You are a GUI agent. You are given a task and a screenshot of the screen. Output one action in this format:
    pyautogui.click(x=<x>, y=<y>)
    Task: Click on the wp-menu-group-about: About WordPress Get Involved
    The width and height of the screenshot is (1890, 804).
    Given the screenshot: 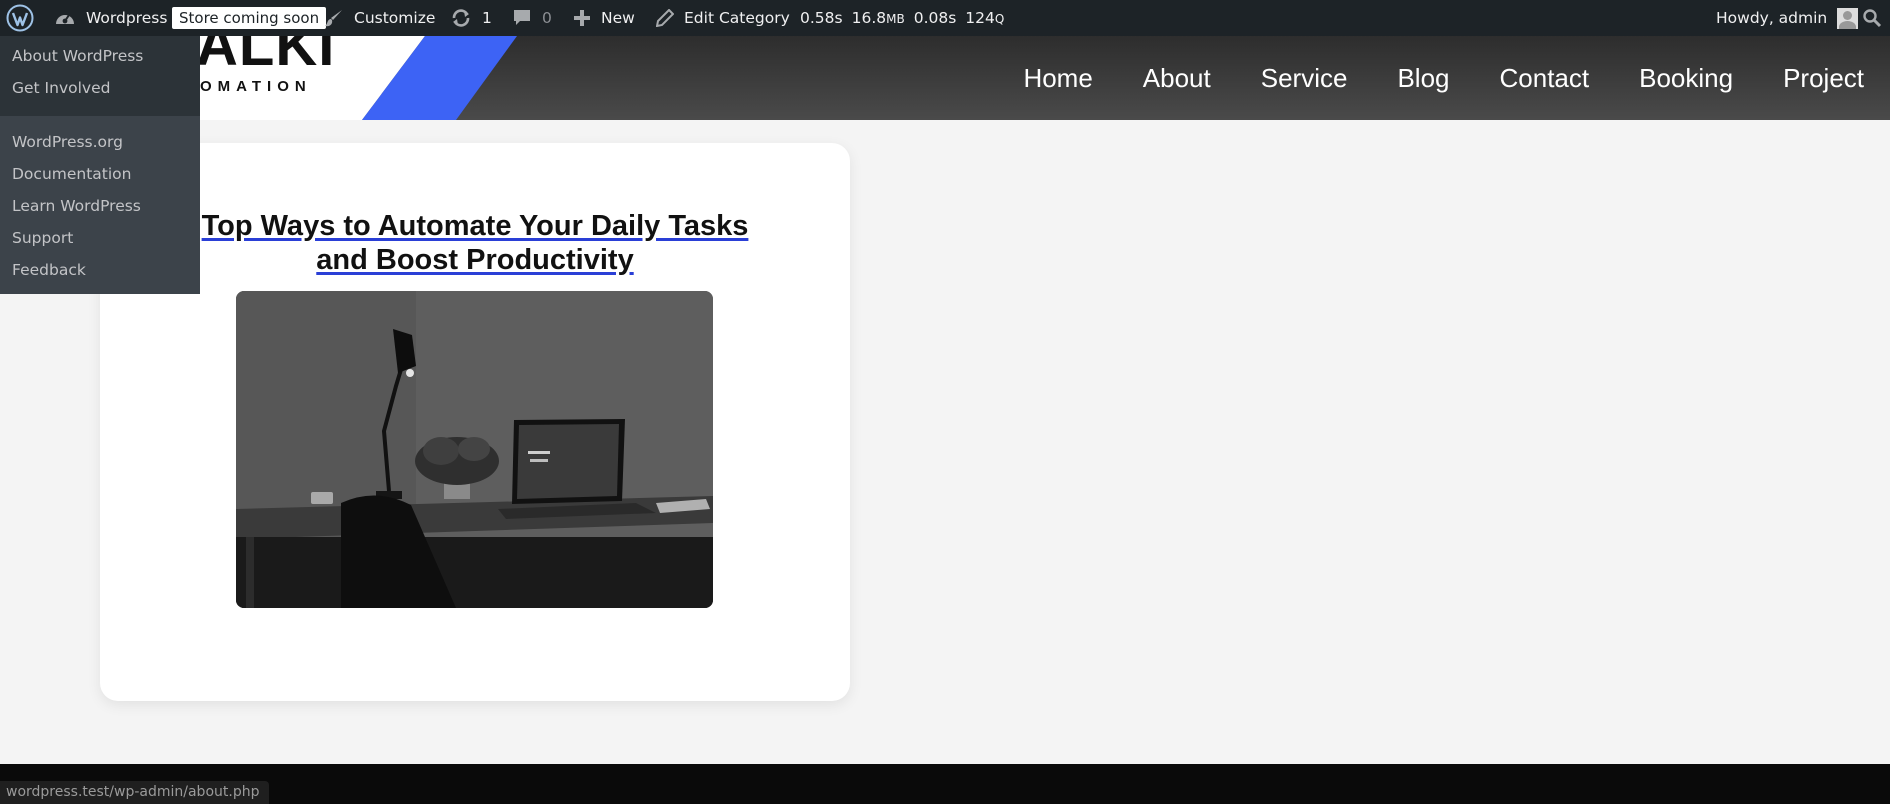 What is the action you would take?
    pyautogui.click(x=100, y=76)
    